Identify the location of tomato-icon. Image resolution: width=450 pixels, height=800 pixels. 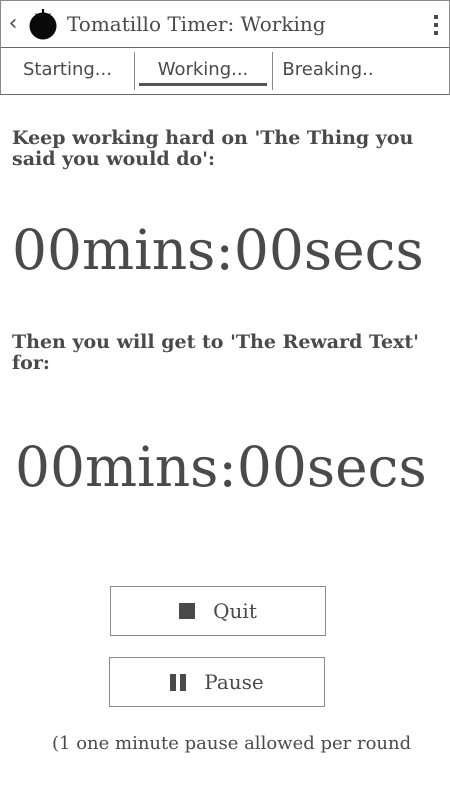
(43, 24).